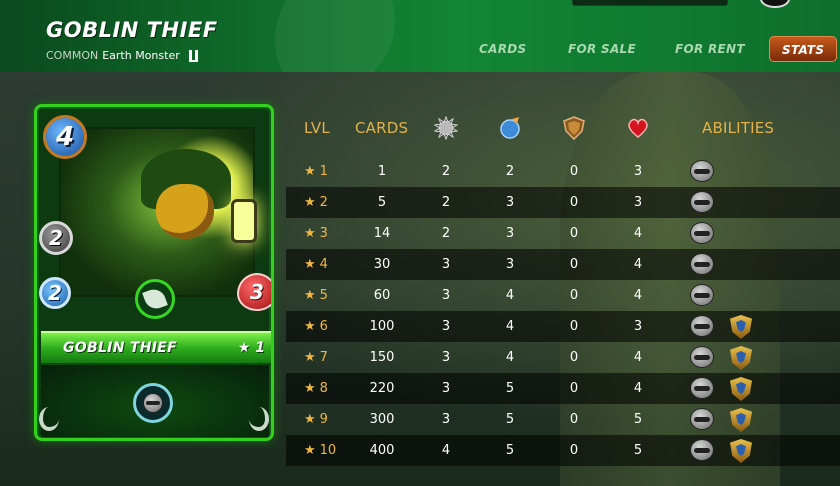 The image size is (840, 486). Describe the element at coordinates (775, 4) in the screenshot. I see `user-avatar` at that location.